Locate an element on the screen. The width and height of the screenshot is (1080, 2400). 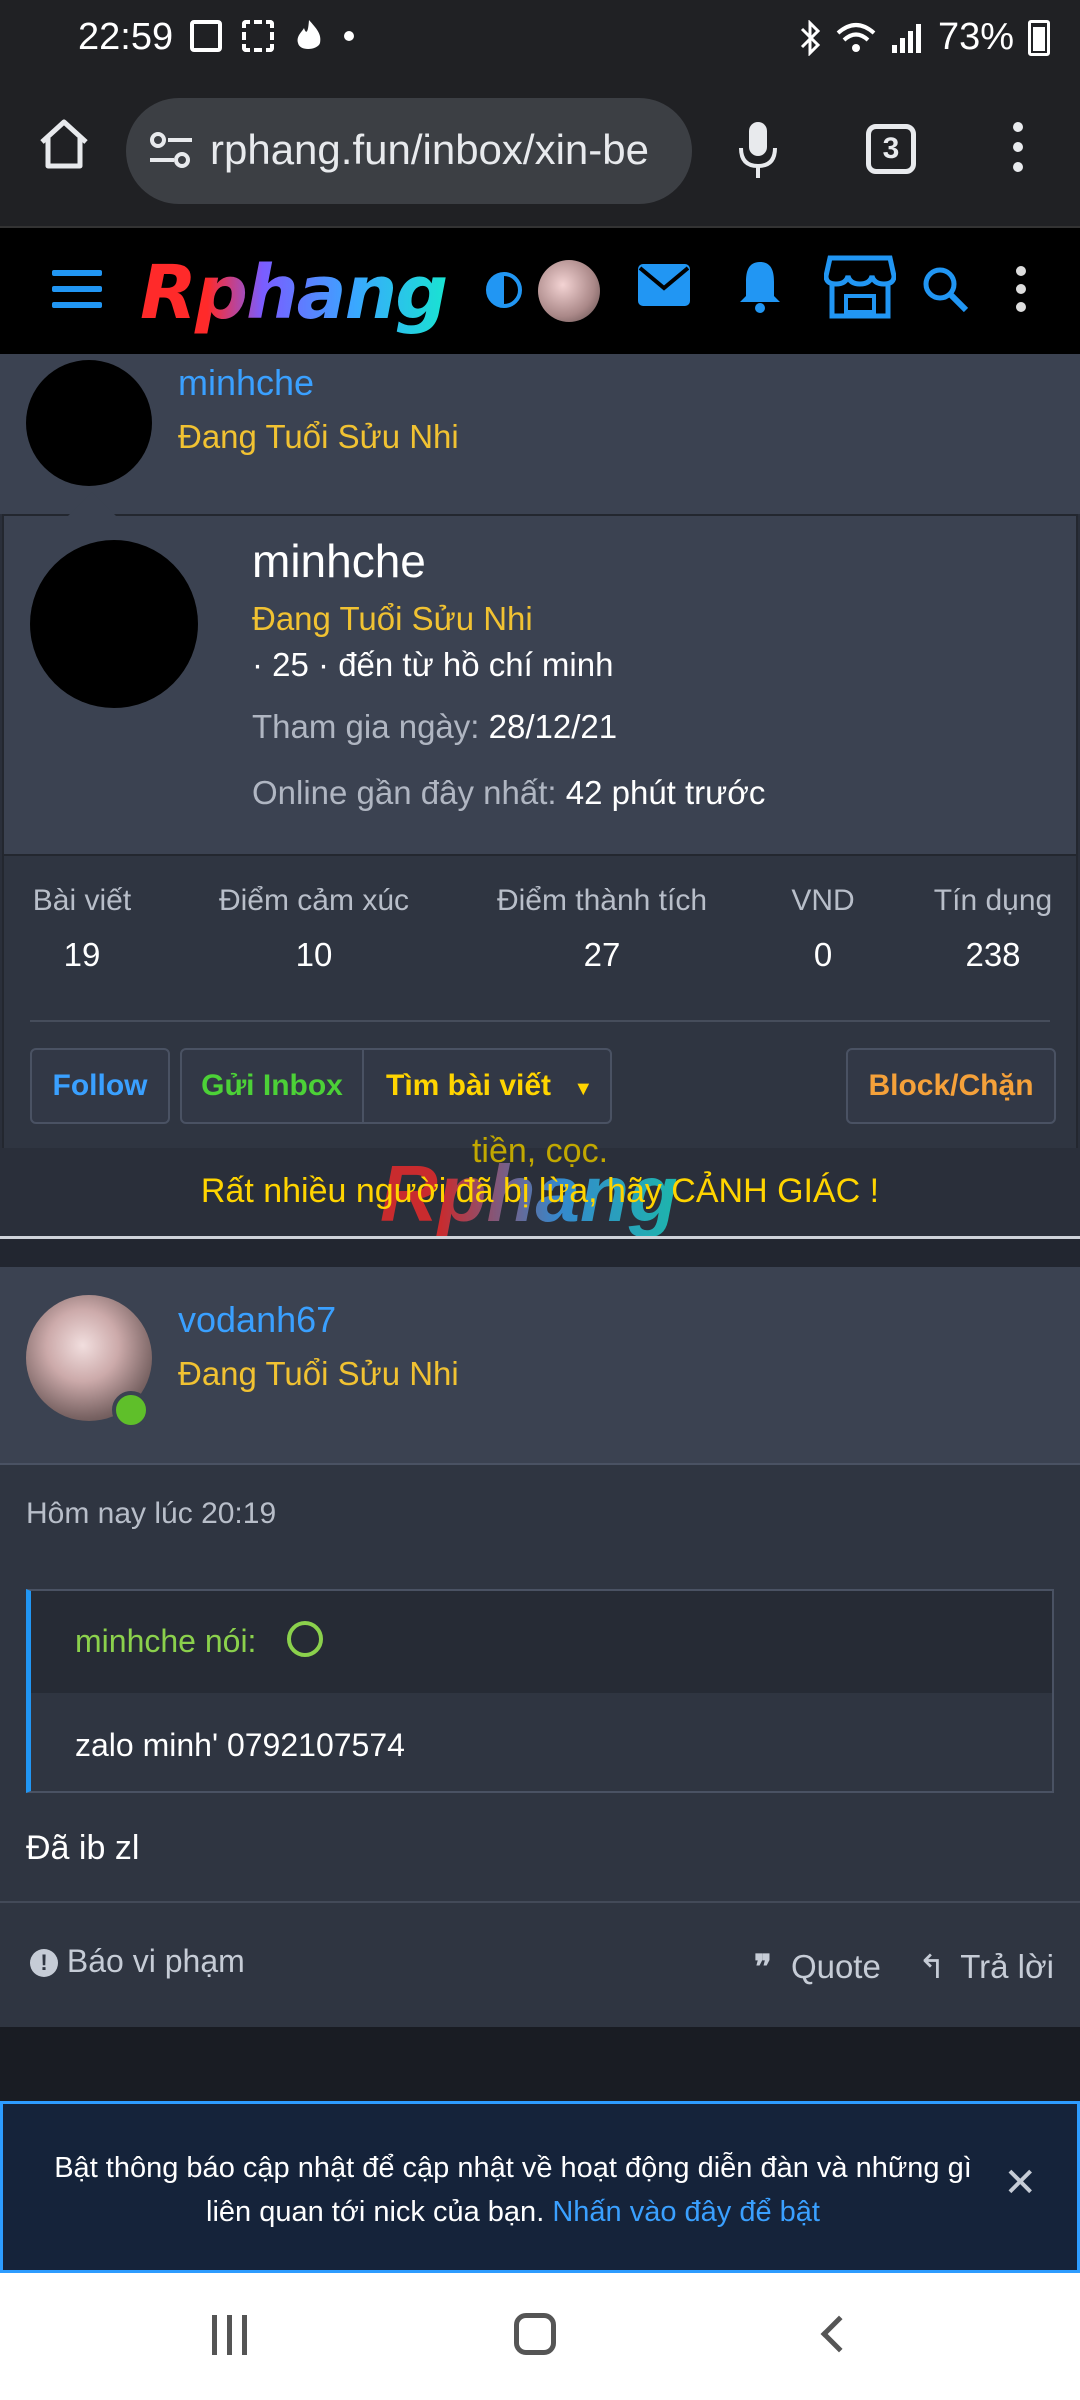
reply-icon: ↰ is located at coordinates (932, 1966).